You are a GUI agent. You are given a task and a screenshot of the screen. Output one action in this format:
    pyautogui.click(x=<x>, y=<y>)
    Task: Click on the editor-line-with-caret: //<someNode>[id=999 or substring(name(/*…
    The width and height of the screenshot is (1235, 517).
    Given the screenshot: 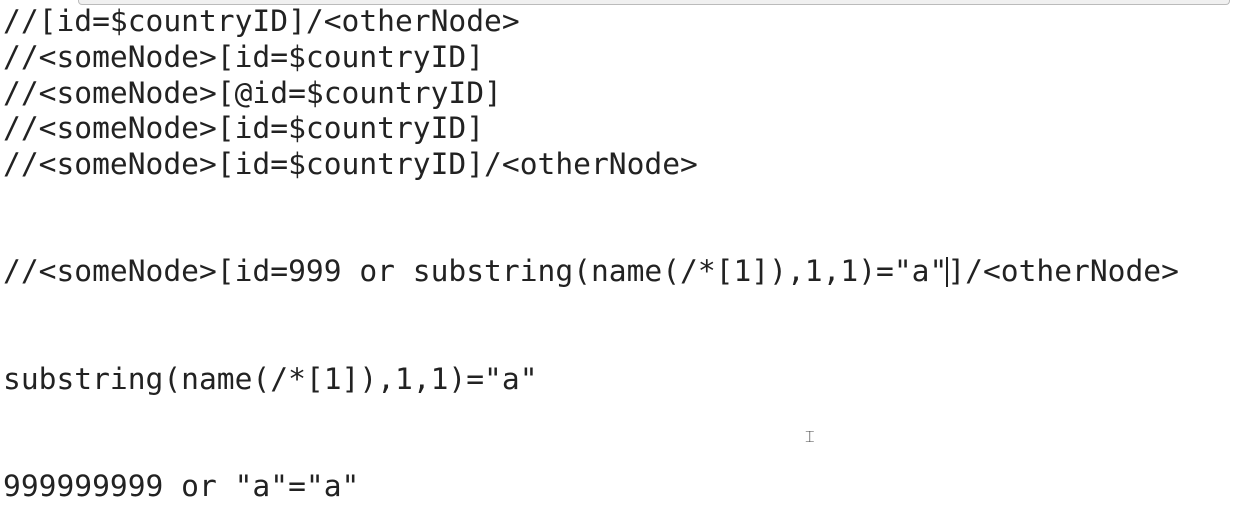 What is the action you would take?
    pyautogui.click(x=591, y=272)
    